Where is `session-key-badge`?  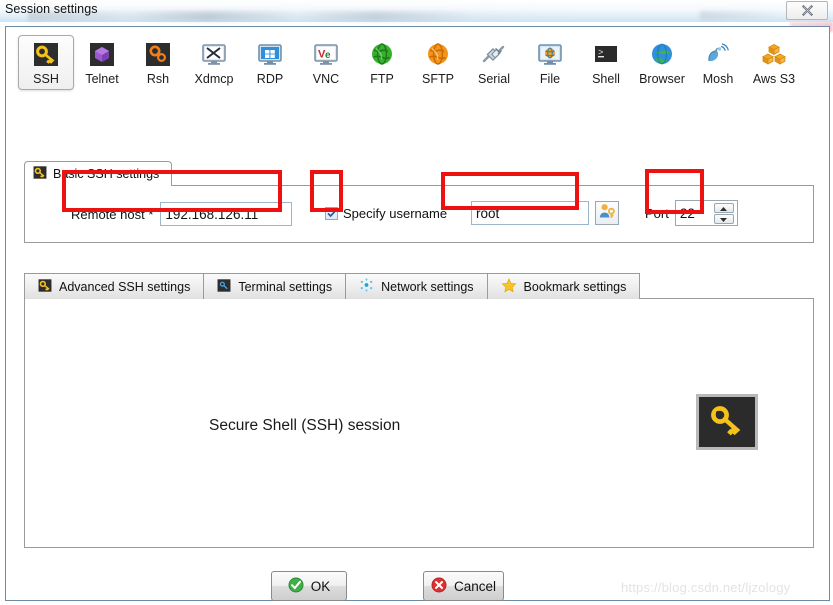
session-key-badge is located at coordinates (727, 422).